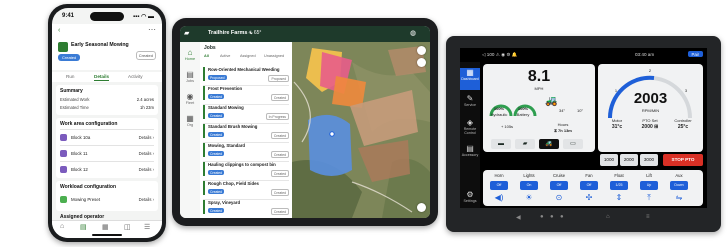 The width and height of the screenshot is (728, 247). I want to click on dynamic-island, so click(107, 16).